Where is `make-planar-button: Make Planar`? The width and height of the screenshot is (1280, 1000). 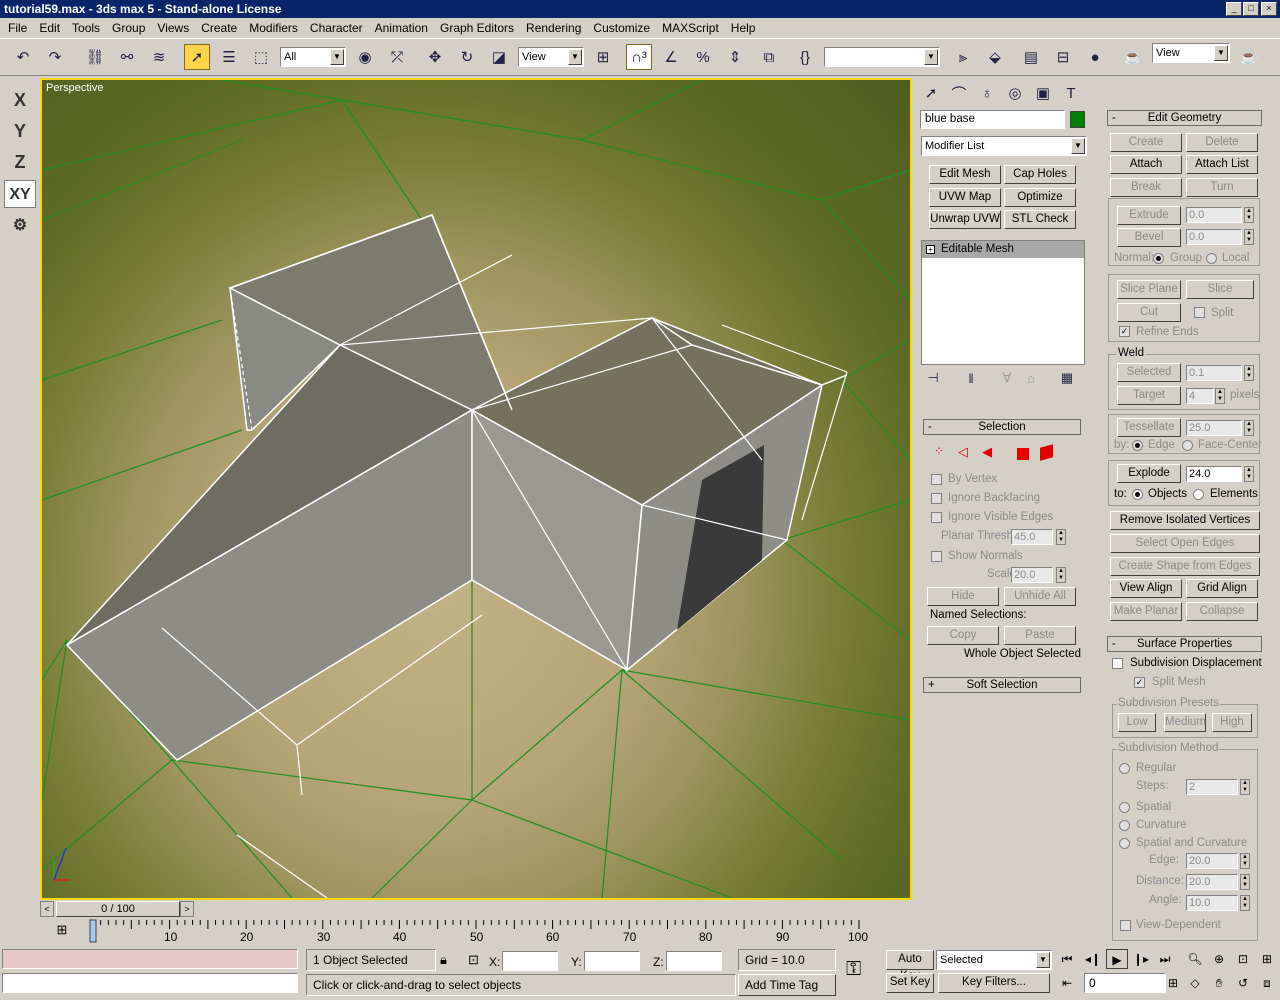
make-planar-button: Make Planar is located at coordinates (1146, 611).